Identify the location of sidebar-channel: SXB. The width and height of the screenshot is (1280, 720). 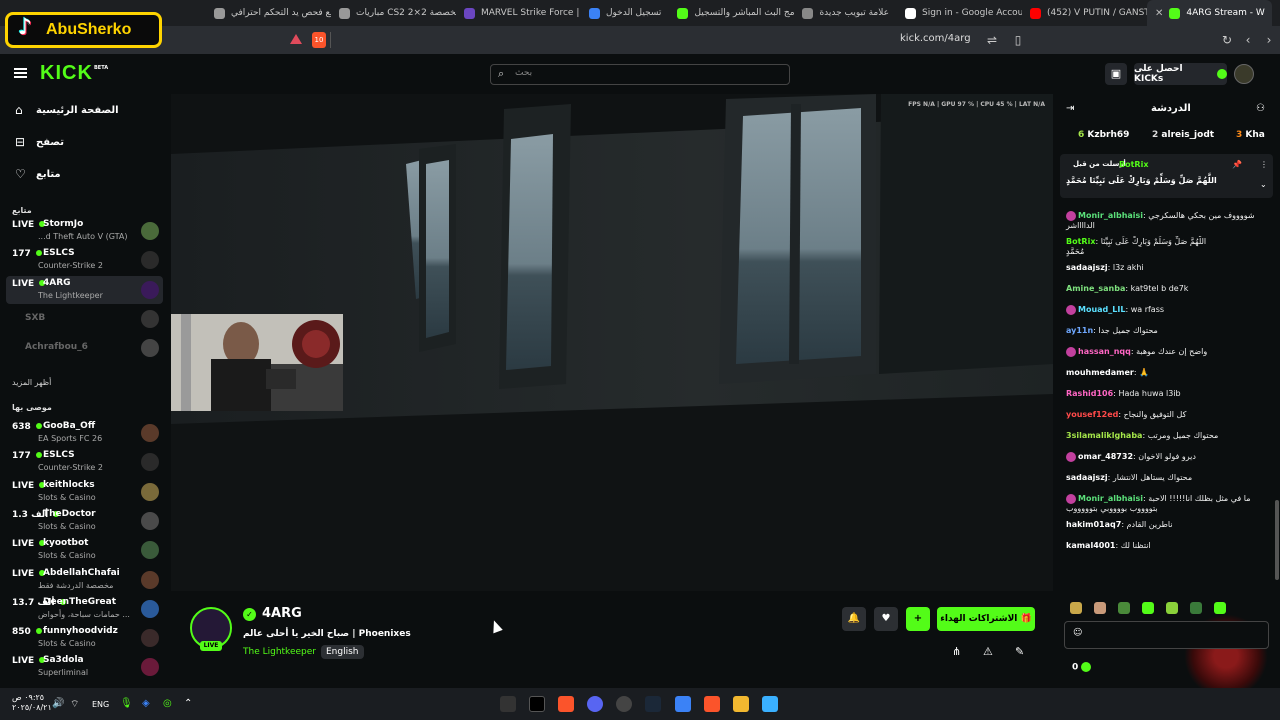
(84, 319).